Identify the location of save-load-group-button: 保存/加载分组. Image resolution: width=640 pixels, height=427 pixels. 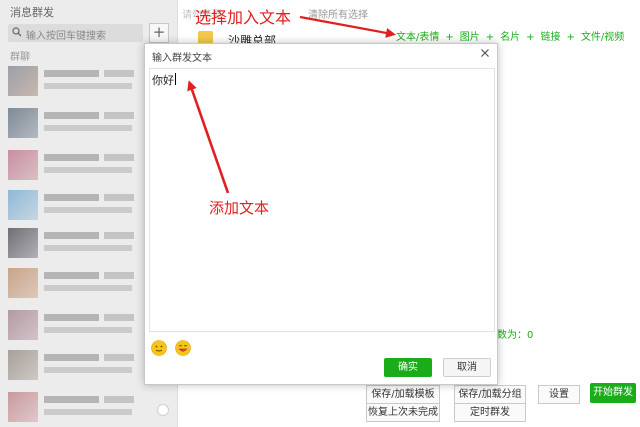
(490, 394).